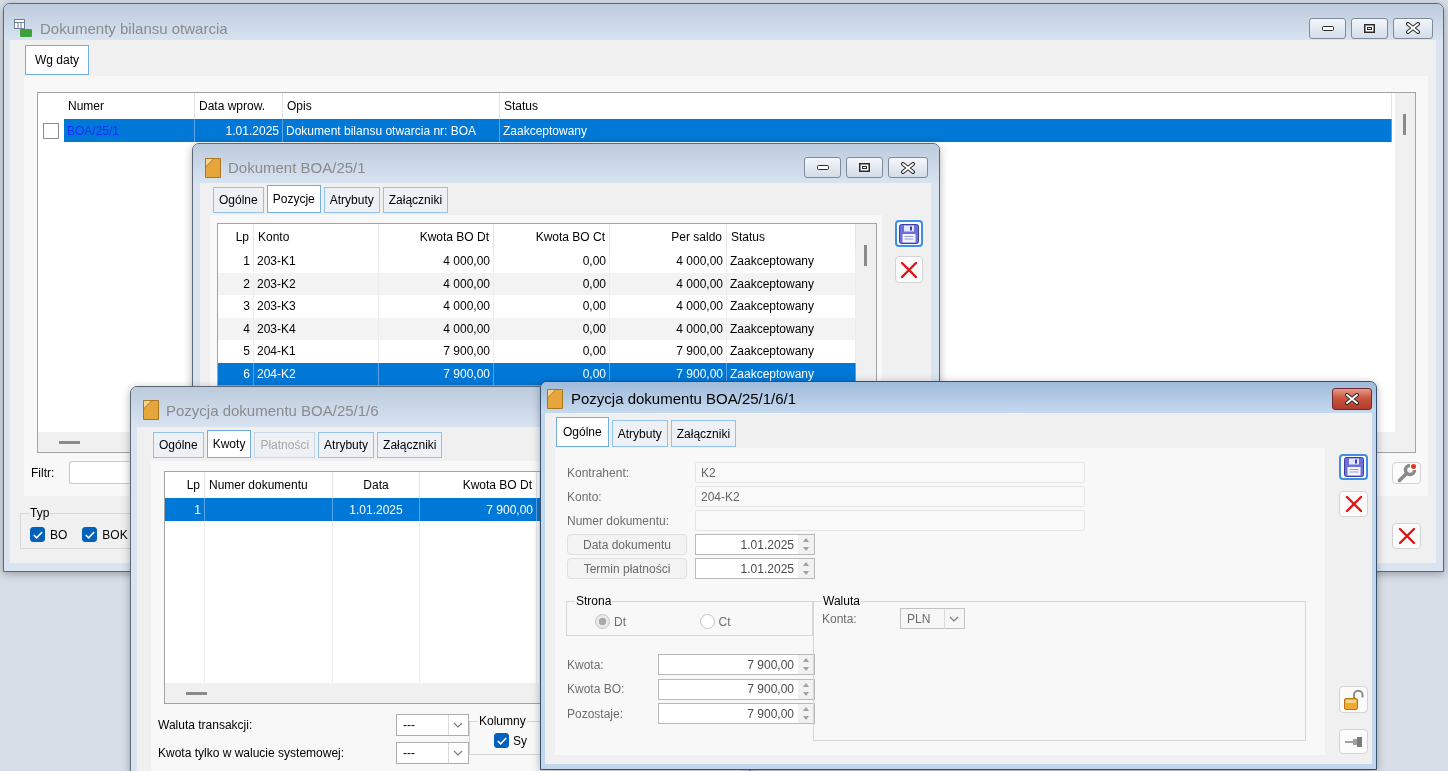 This screenshot has height=771, width=1448. Describe the element at coordinates (724, 621) in the screenshot. I see `radio-label: Ct` at that location.